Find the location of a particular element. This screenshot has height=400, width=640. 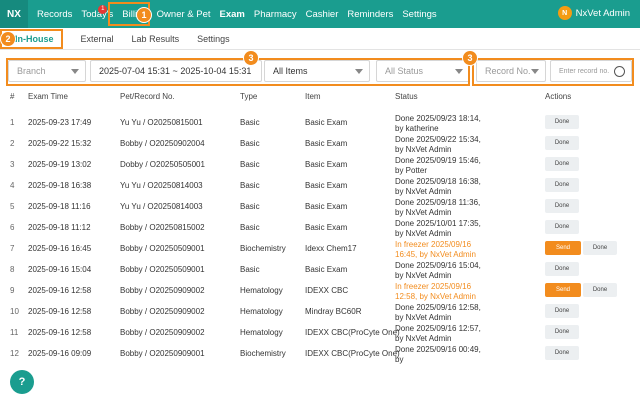

status-select: All Status is located at coordinates (423, 71).